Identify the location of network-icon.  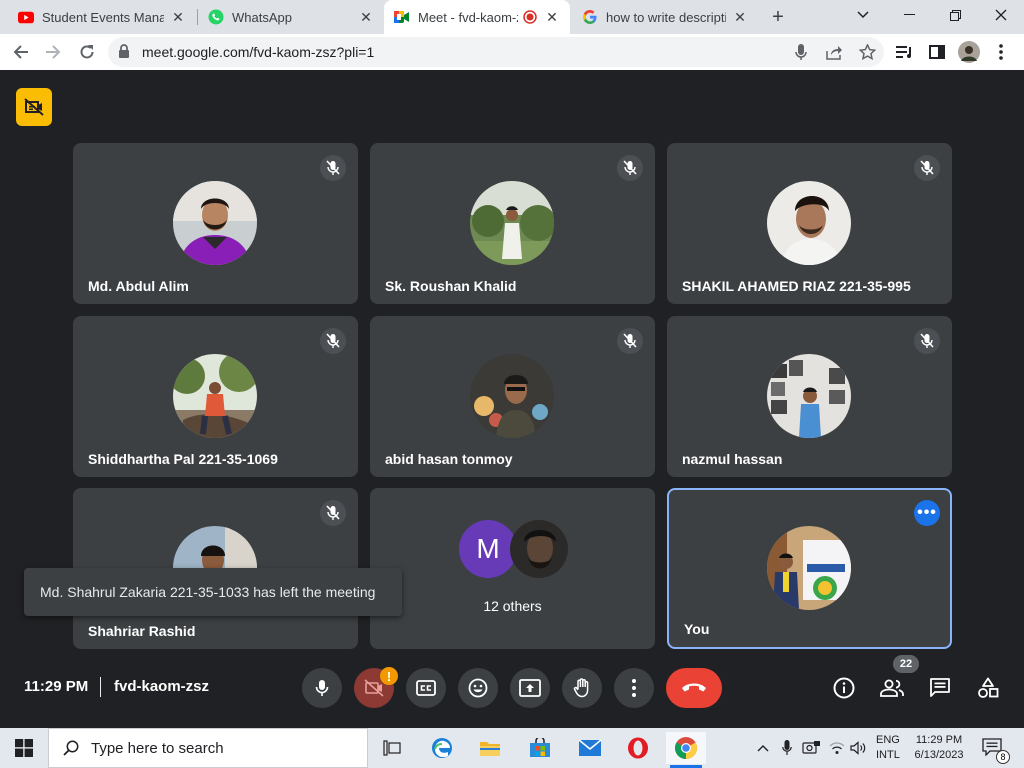
(837, 748).